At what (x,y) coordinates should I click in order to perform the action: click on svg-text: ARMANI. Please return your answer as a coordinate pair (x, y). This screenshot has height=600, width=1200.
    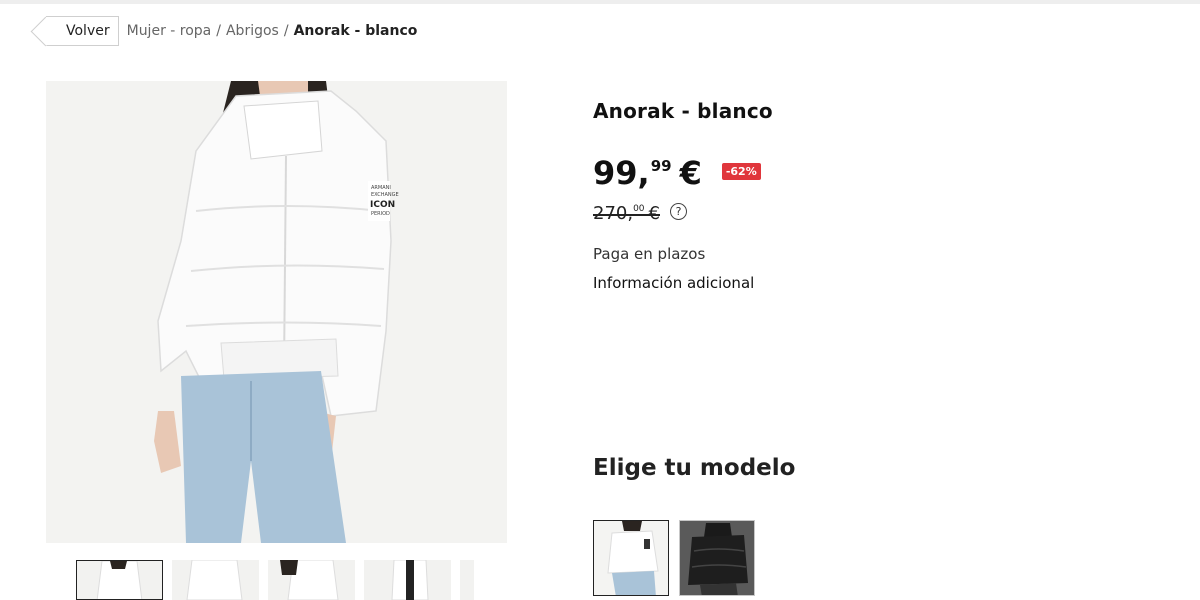
    Looking at the image, I should click on (381, 188).